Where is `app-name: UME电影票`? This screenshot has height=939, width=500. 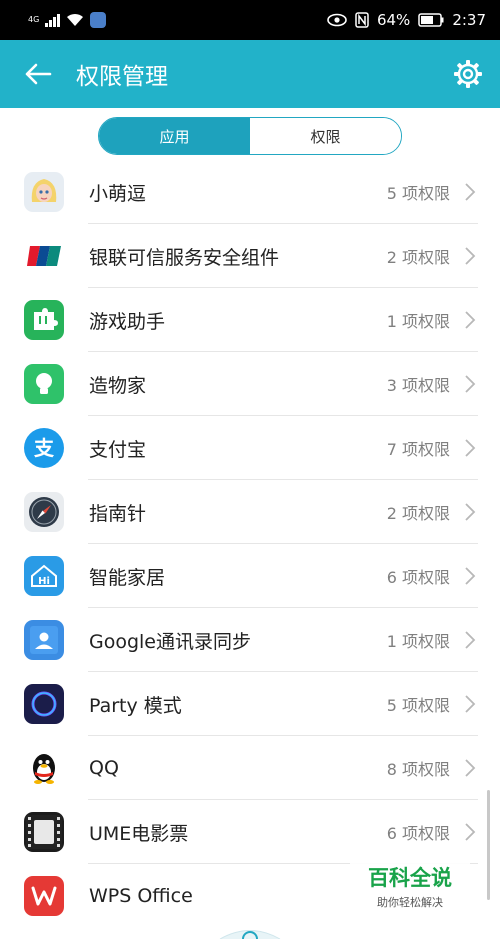 app-name: UME电影票 is located at coordinates (139, 833).